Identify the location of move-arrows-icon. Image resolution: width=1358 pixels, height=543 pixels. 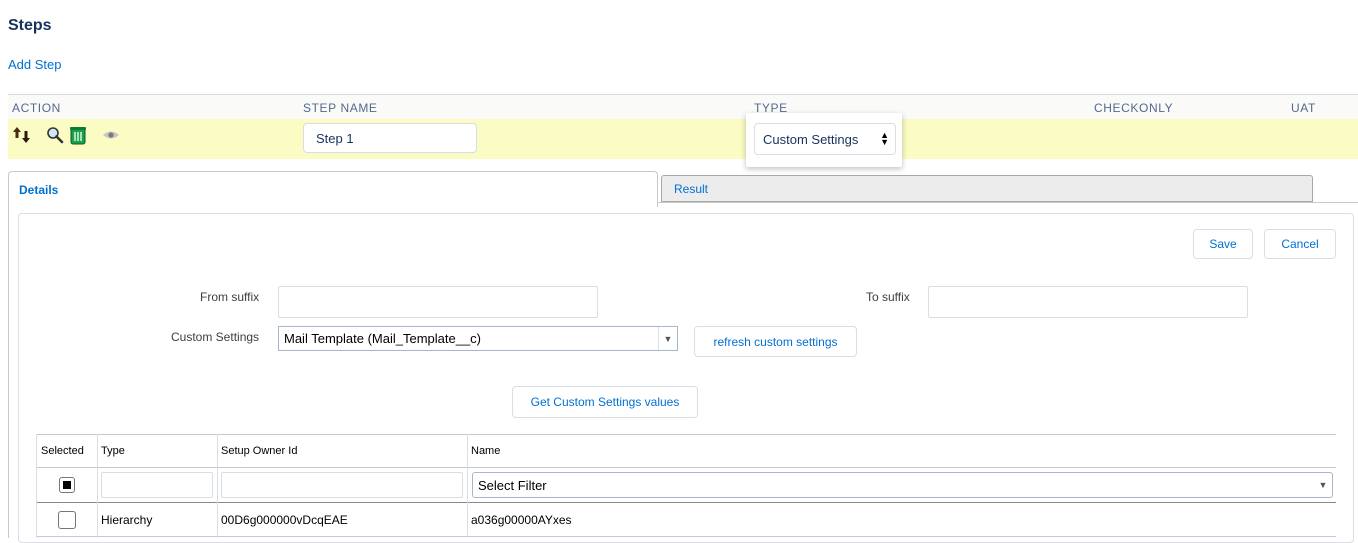
(22, 135).